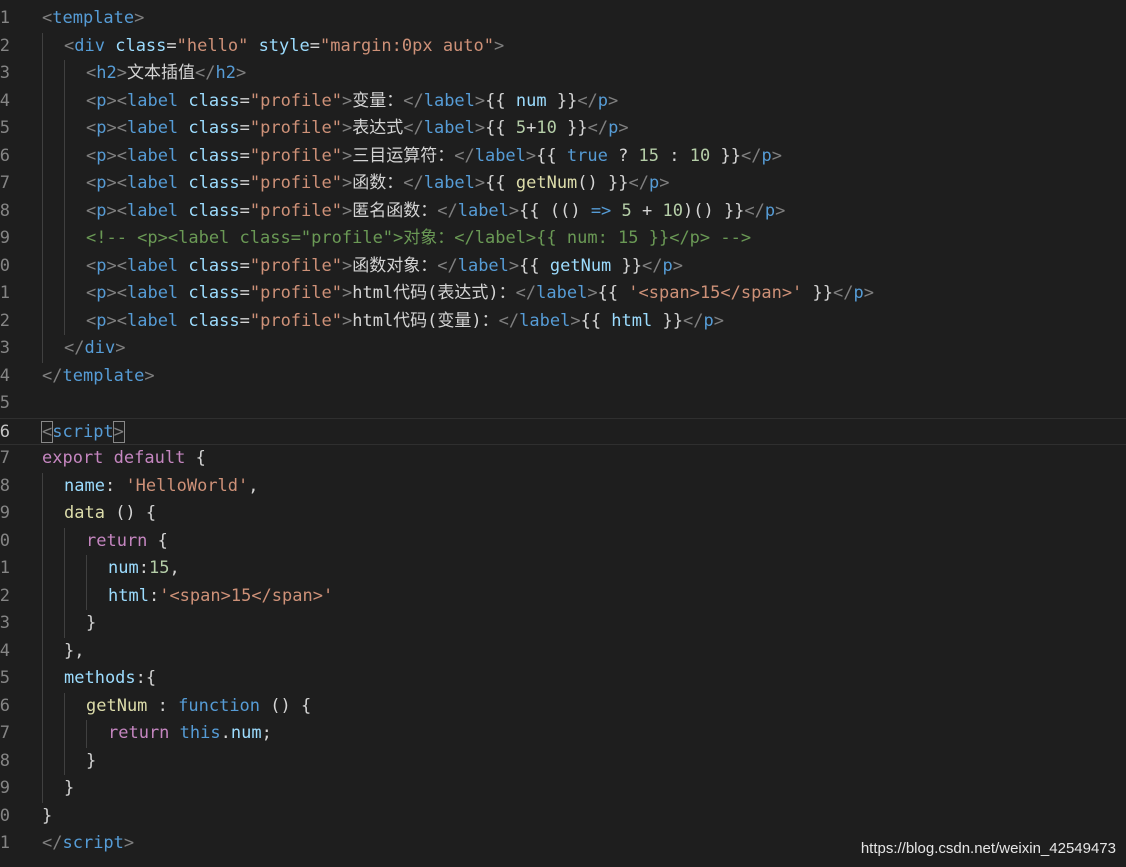 The width and height of the screenshot is (1126, 867). I want to click on code-line: 3 </div>, so click(563, 349).